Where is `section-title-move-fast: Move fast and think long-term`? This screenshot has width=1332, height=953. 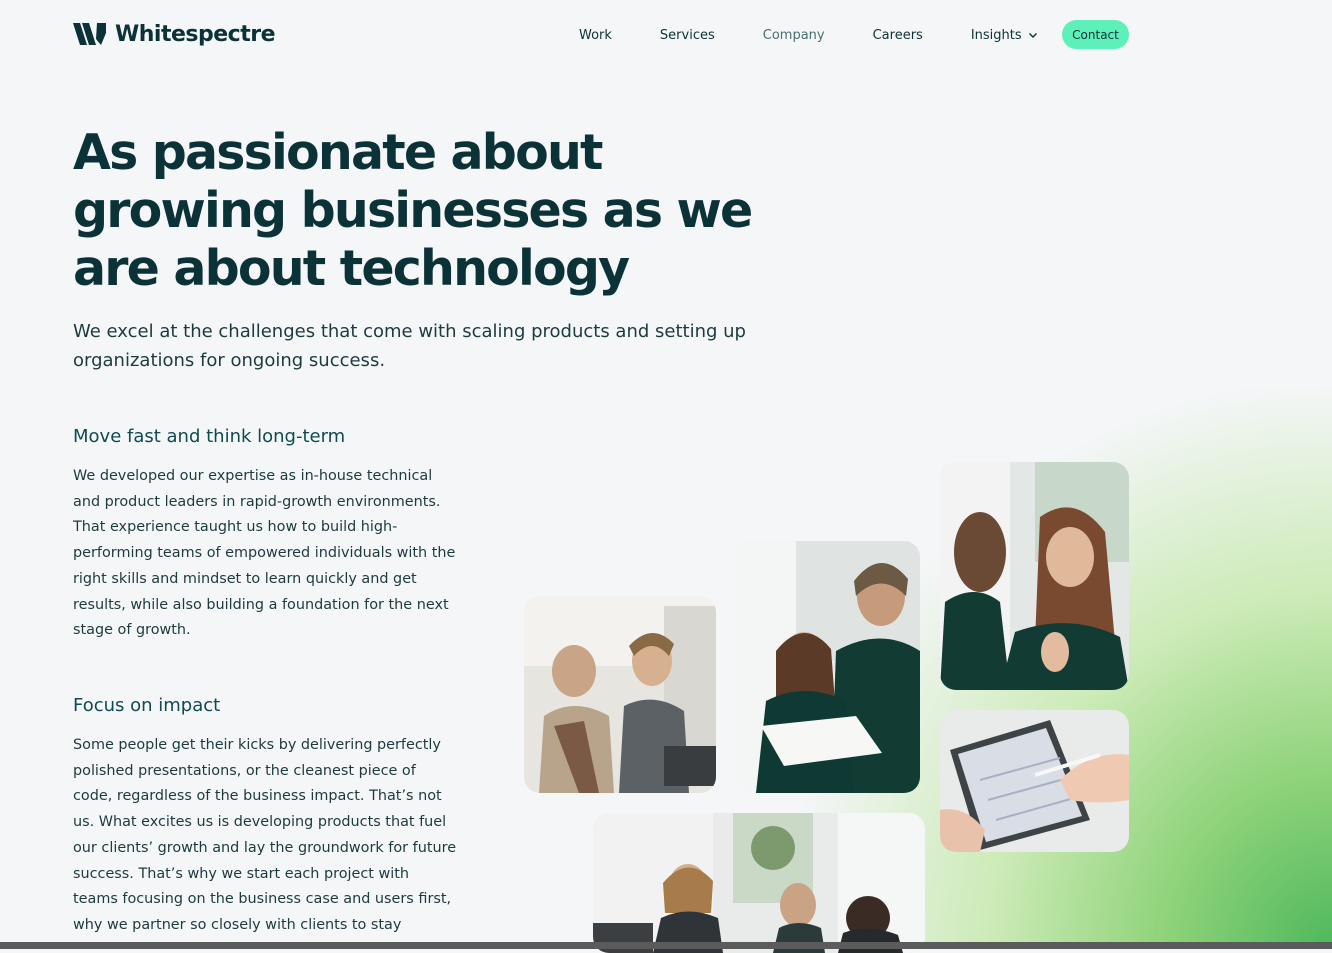 section-title-move-fast: Move fast and think long-term is located at coordinates (209, 436).